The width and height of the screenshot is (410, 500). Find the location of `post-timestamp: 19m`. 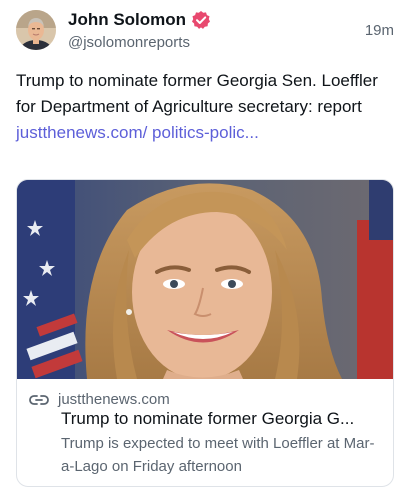

post-timestamp: 19m is located at coordinates (379, 30).